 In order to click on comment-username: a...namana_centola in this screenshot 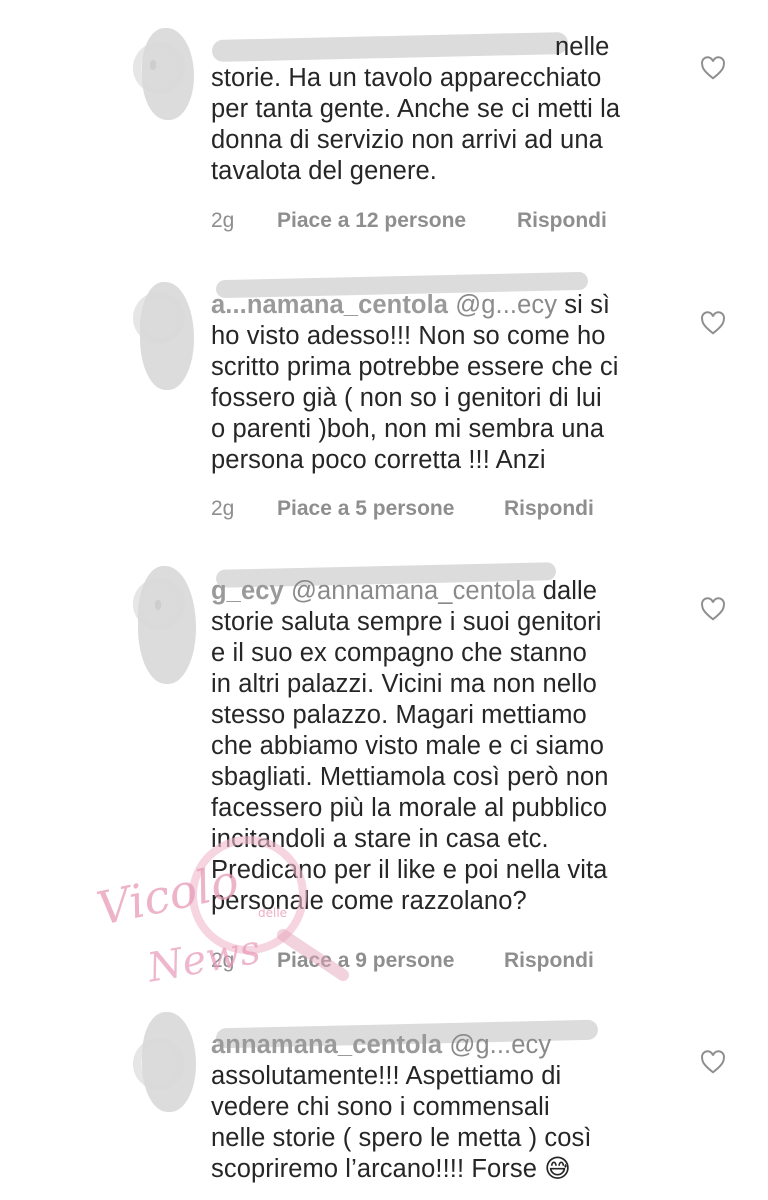, I will do `click(329, 305)`.